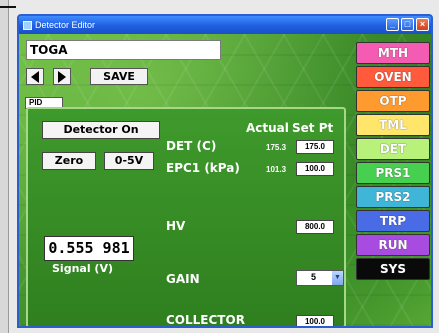 This screenshot has width=439, height=333. Describe the element at coordinates (393, 125) in the screenshot. I see `menu-button-tml: TML` at that location.